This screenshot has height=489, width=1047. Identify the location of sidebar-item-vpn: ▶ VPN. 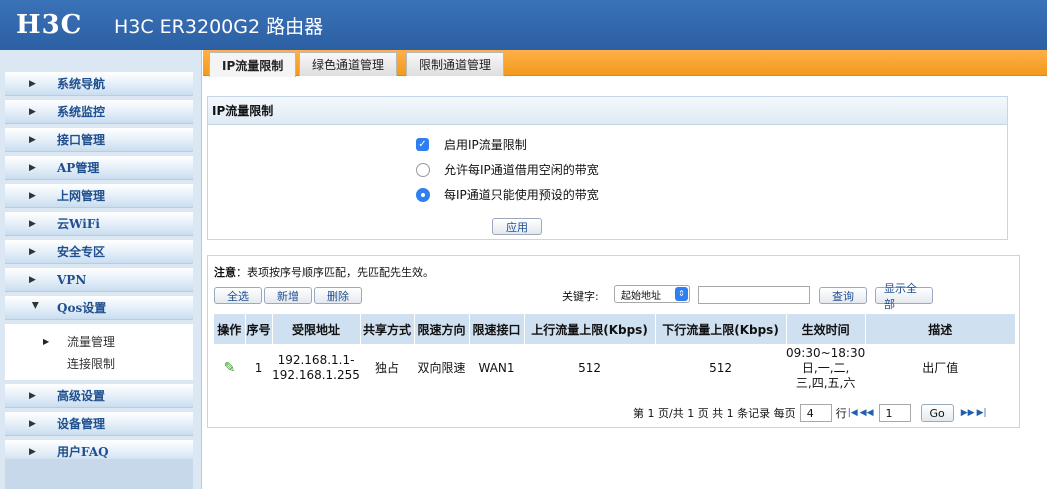
(99, 280).